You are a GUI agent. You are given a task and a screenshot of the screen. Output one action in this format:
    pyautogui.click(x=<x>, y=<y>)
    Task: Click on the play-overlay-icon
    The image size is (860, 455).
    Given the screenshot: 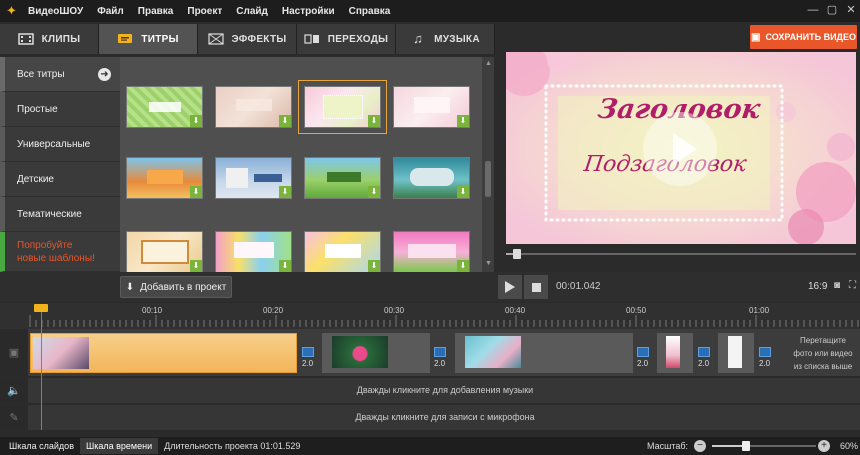 What is the action you would take?
    pyautogui.click(x=680, y=149)
    